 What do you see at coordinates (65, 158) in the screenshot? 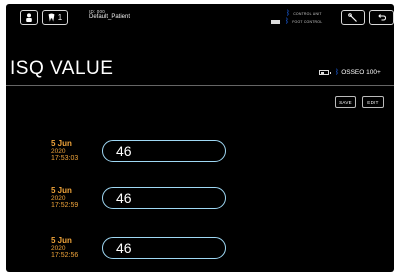
I see `measurement-time: 17:53:03` at bounding box center [65, 158].